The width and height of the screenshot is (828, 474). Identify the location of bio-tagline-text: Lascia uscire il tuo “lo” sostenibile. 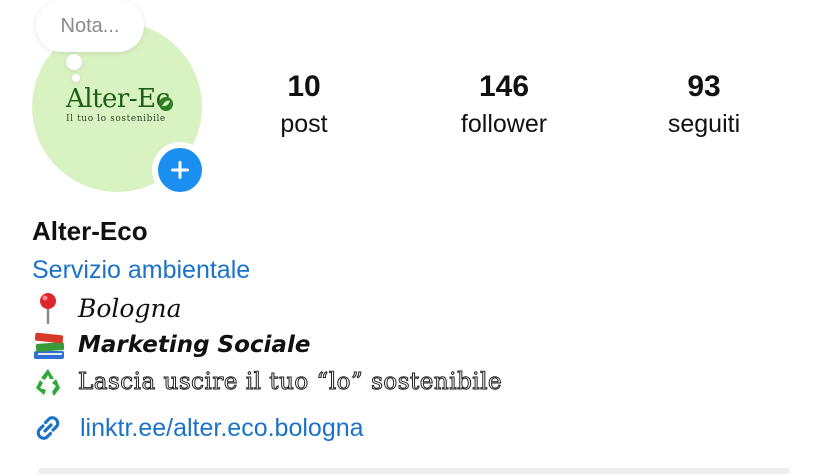
(290, 382).